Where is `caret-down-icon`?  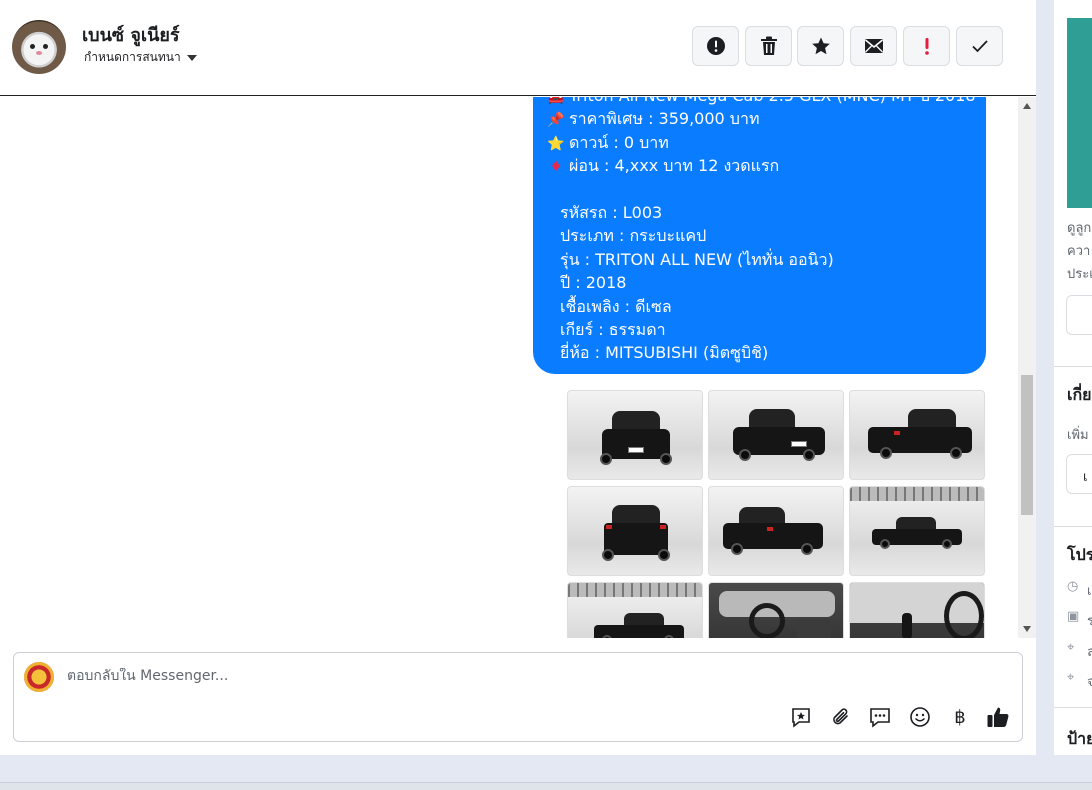 caret-down-icon is located at coordinates (191, 57).